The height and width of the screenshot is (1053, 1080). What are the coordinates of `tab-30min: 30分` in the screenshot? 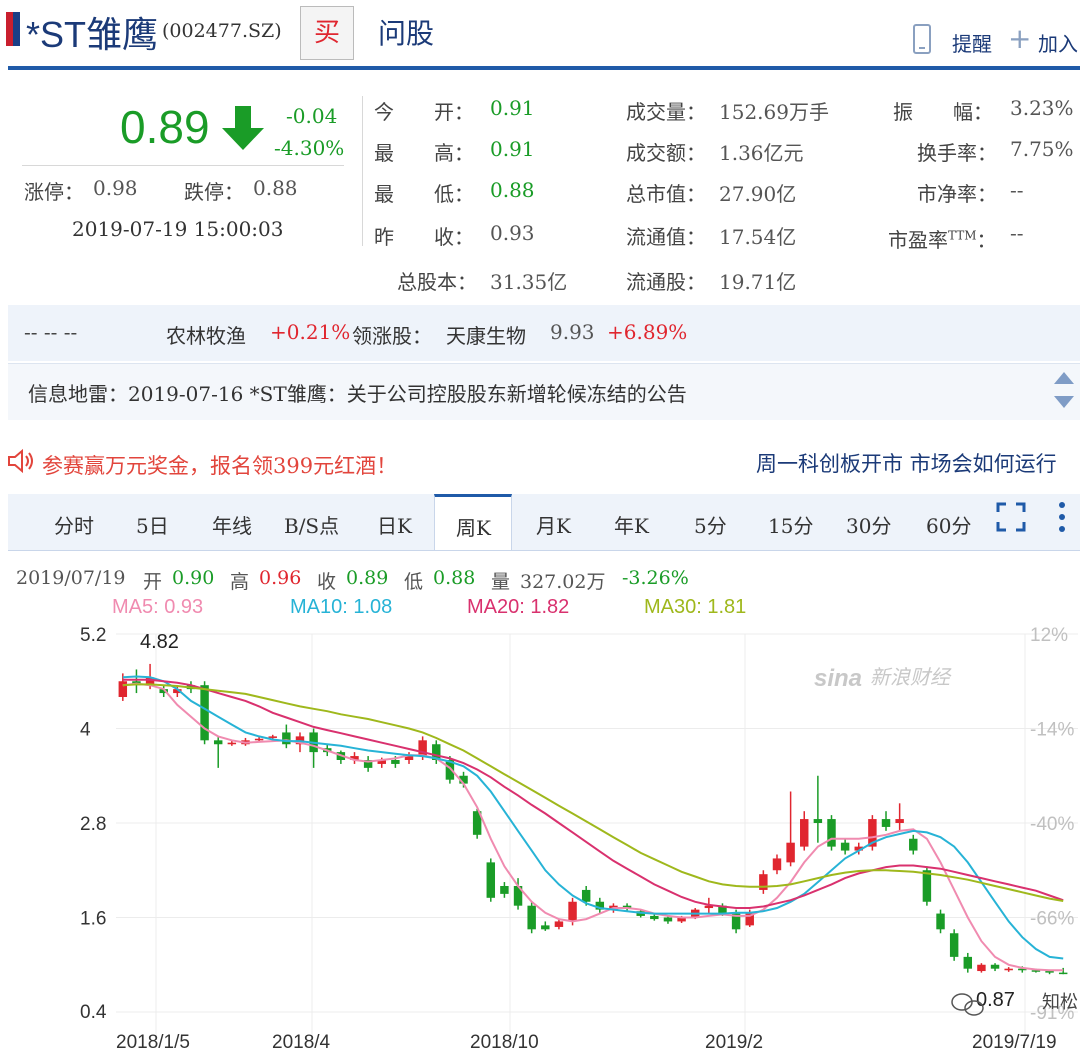 It's located at (868, 524).